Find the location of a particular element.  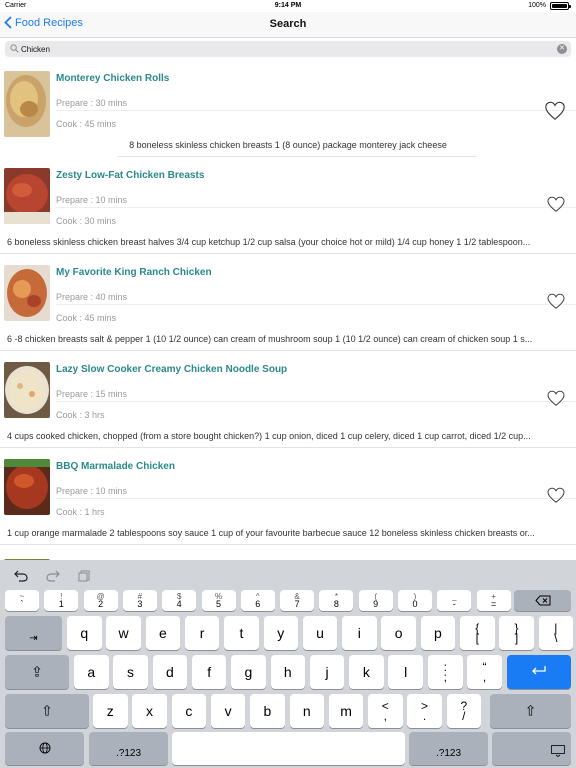

key-<: <, is located at coordinates (385, 711).